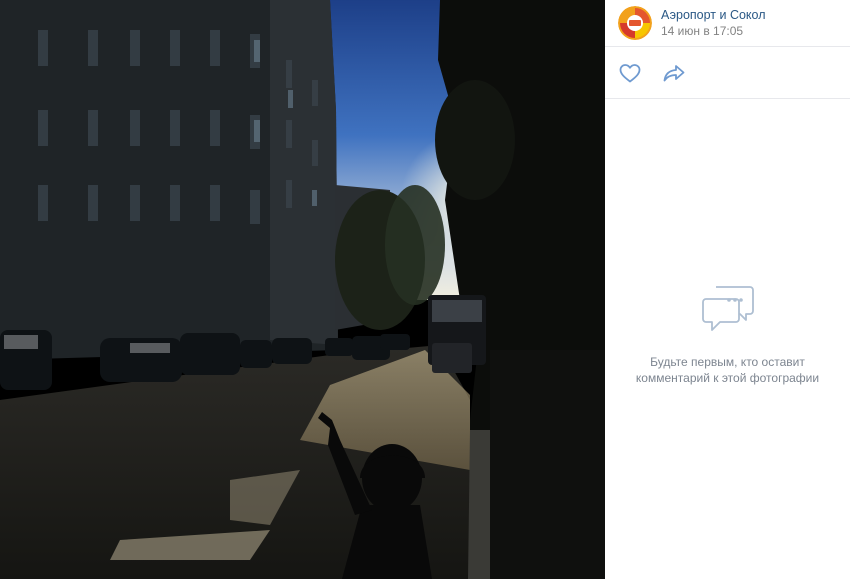 This screenshot has height=579, width=850. What do you see at coordinates (727, 378) in the screenshot?
I see `empty-text-line2: комментарий к этой фотографии` at bounding box center [727, 378].